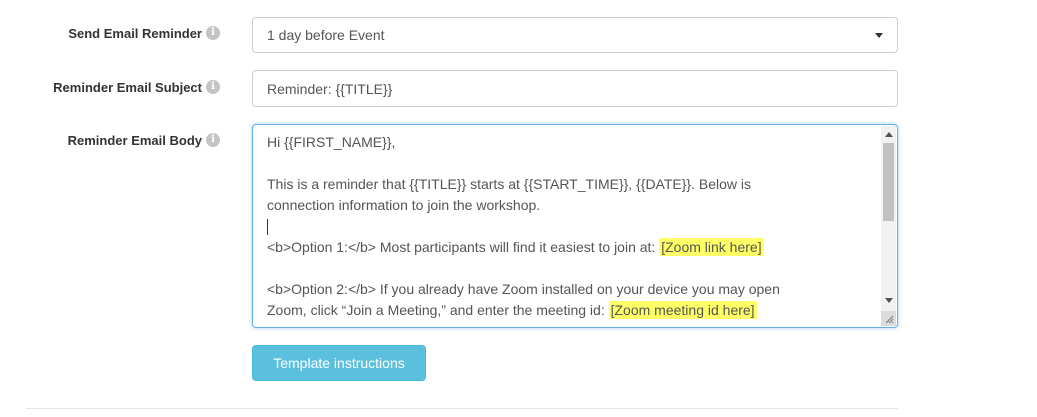 The height and width of the screenshot is (417, 1037). Describe the element at coordinates (330, 88) in the screenshot. I see `reminder-email-subject-value: Reminder: {{TITLE}}` at that location.